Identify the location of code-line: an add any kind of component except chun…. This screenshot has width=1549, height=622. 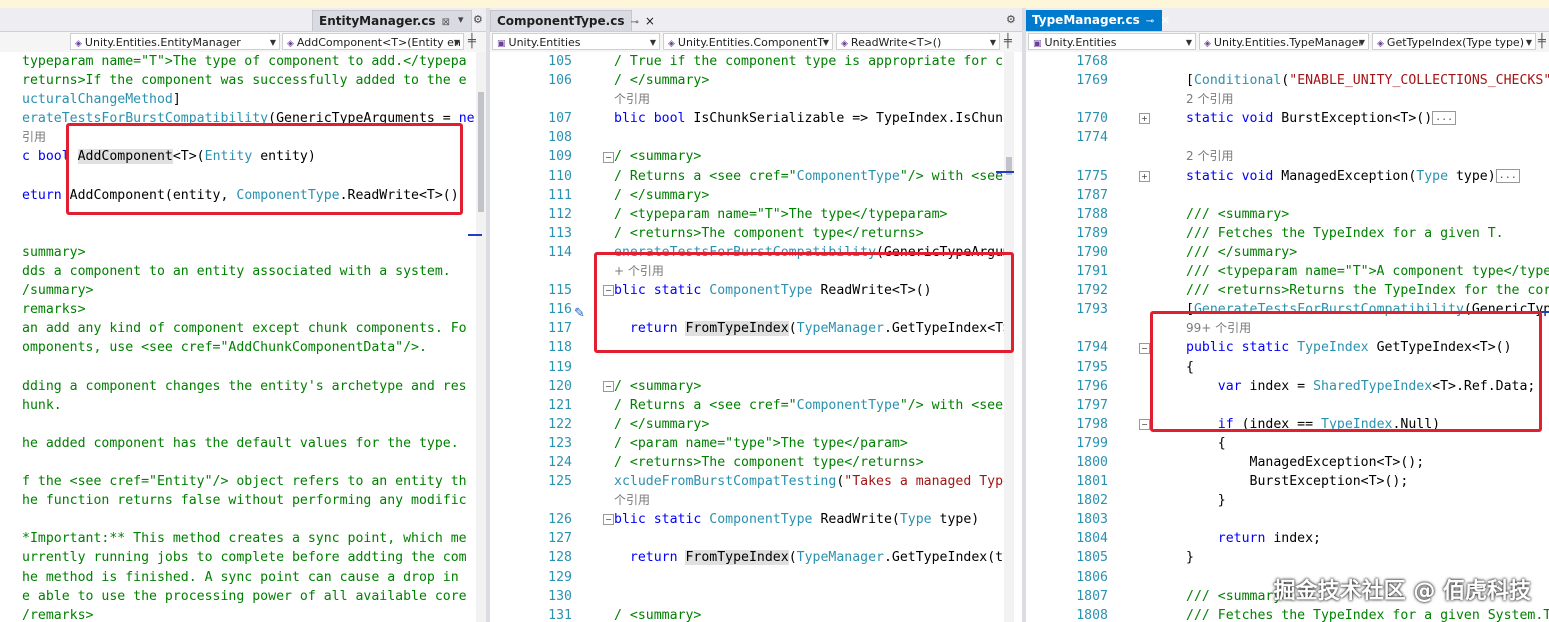
(243, 328).